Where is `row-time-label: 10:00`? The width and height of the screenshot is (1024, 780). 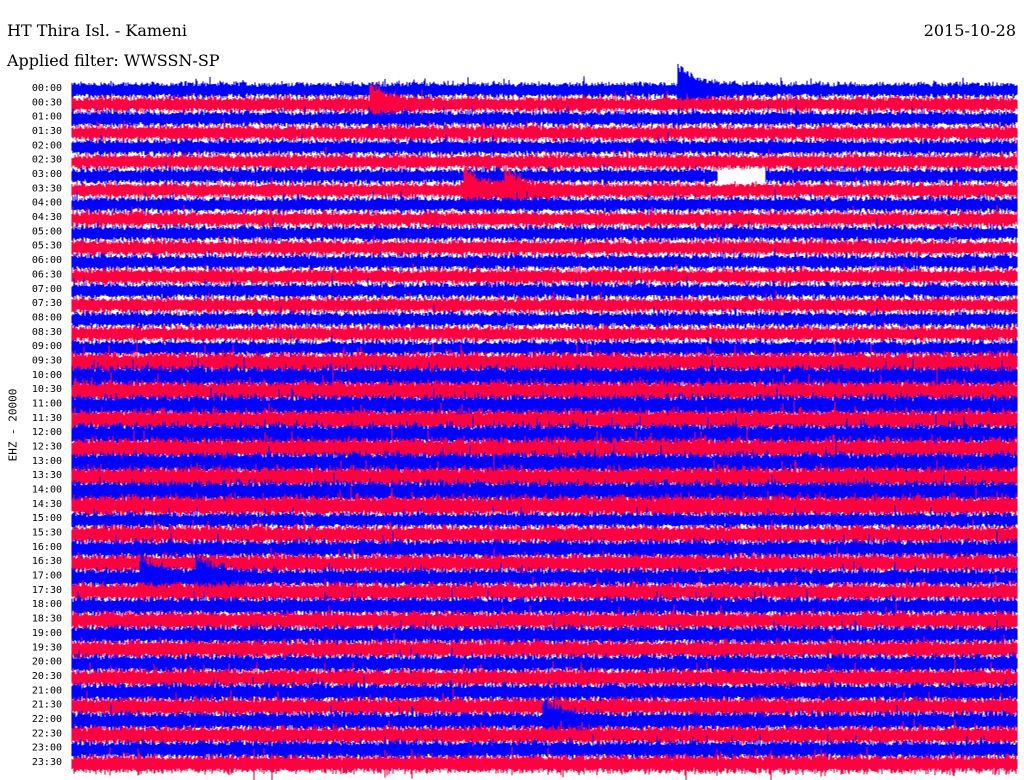
row-time-label: 10:00 is located at coordinates (47, 375).